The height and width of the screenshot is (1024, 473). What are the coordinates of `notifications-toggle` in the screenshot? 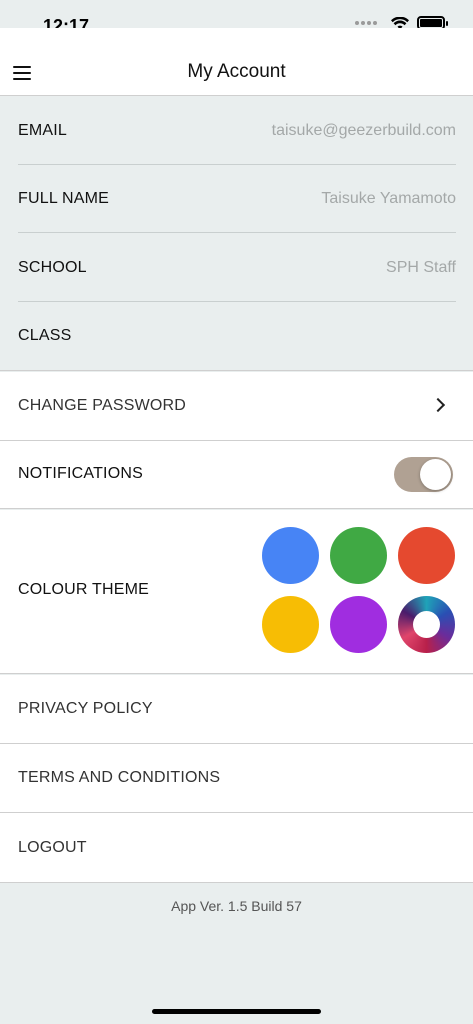 It's located at (423, 474).